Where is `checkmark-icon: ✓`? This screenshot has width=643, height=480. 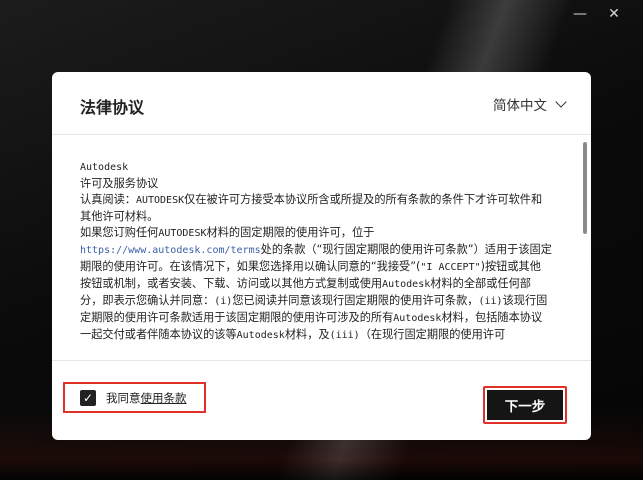 checkmark-icon: ✓ is located at coordinates (88, 397).